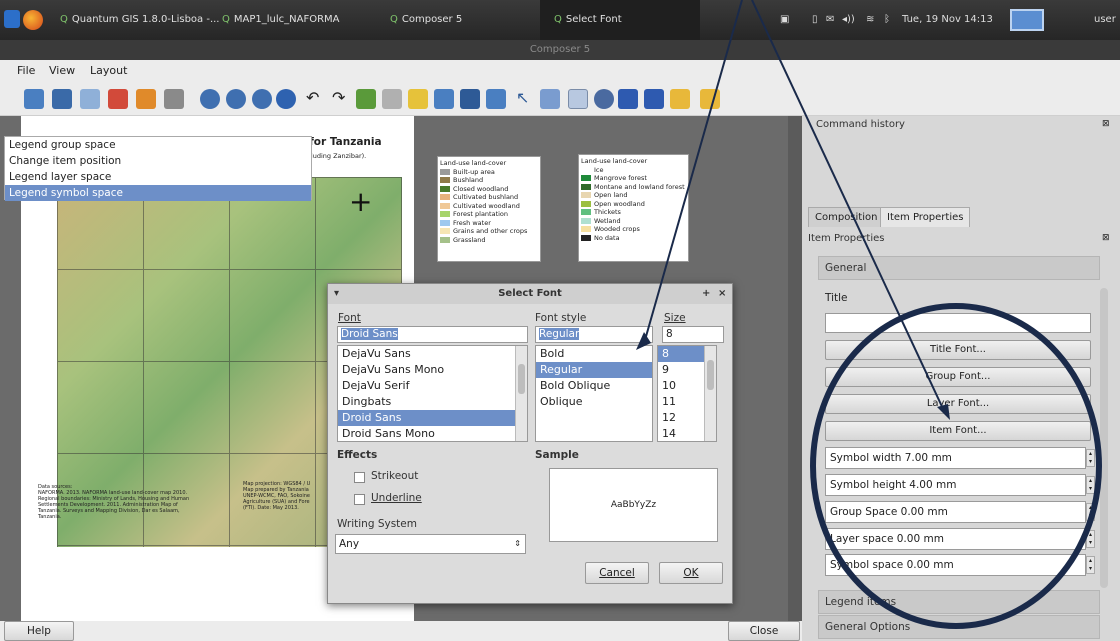  I want to click on user-menu: user, so click(1105, 20).